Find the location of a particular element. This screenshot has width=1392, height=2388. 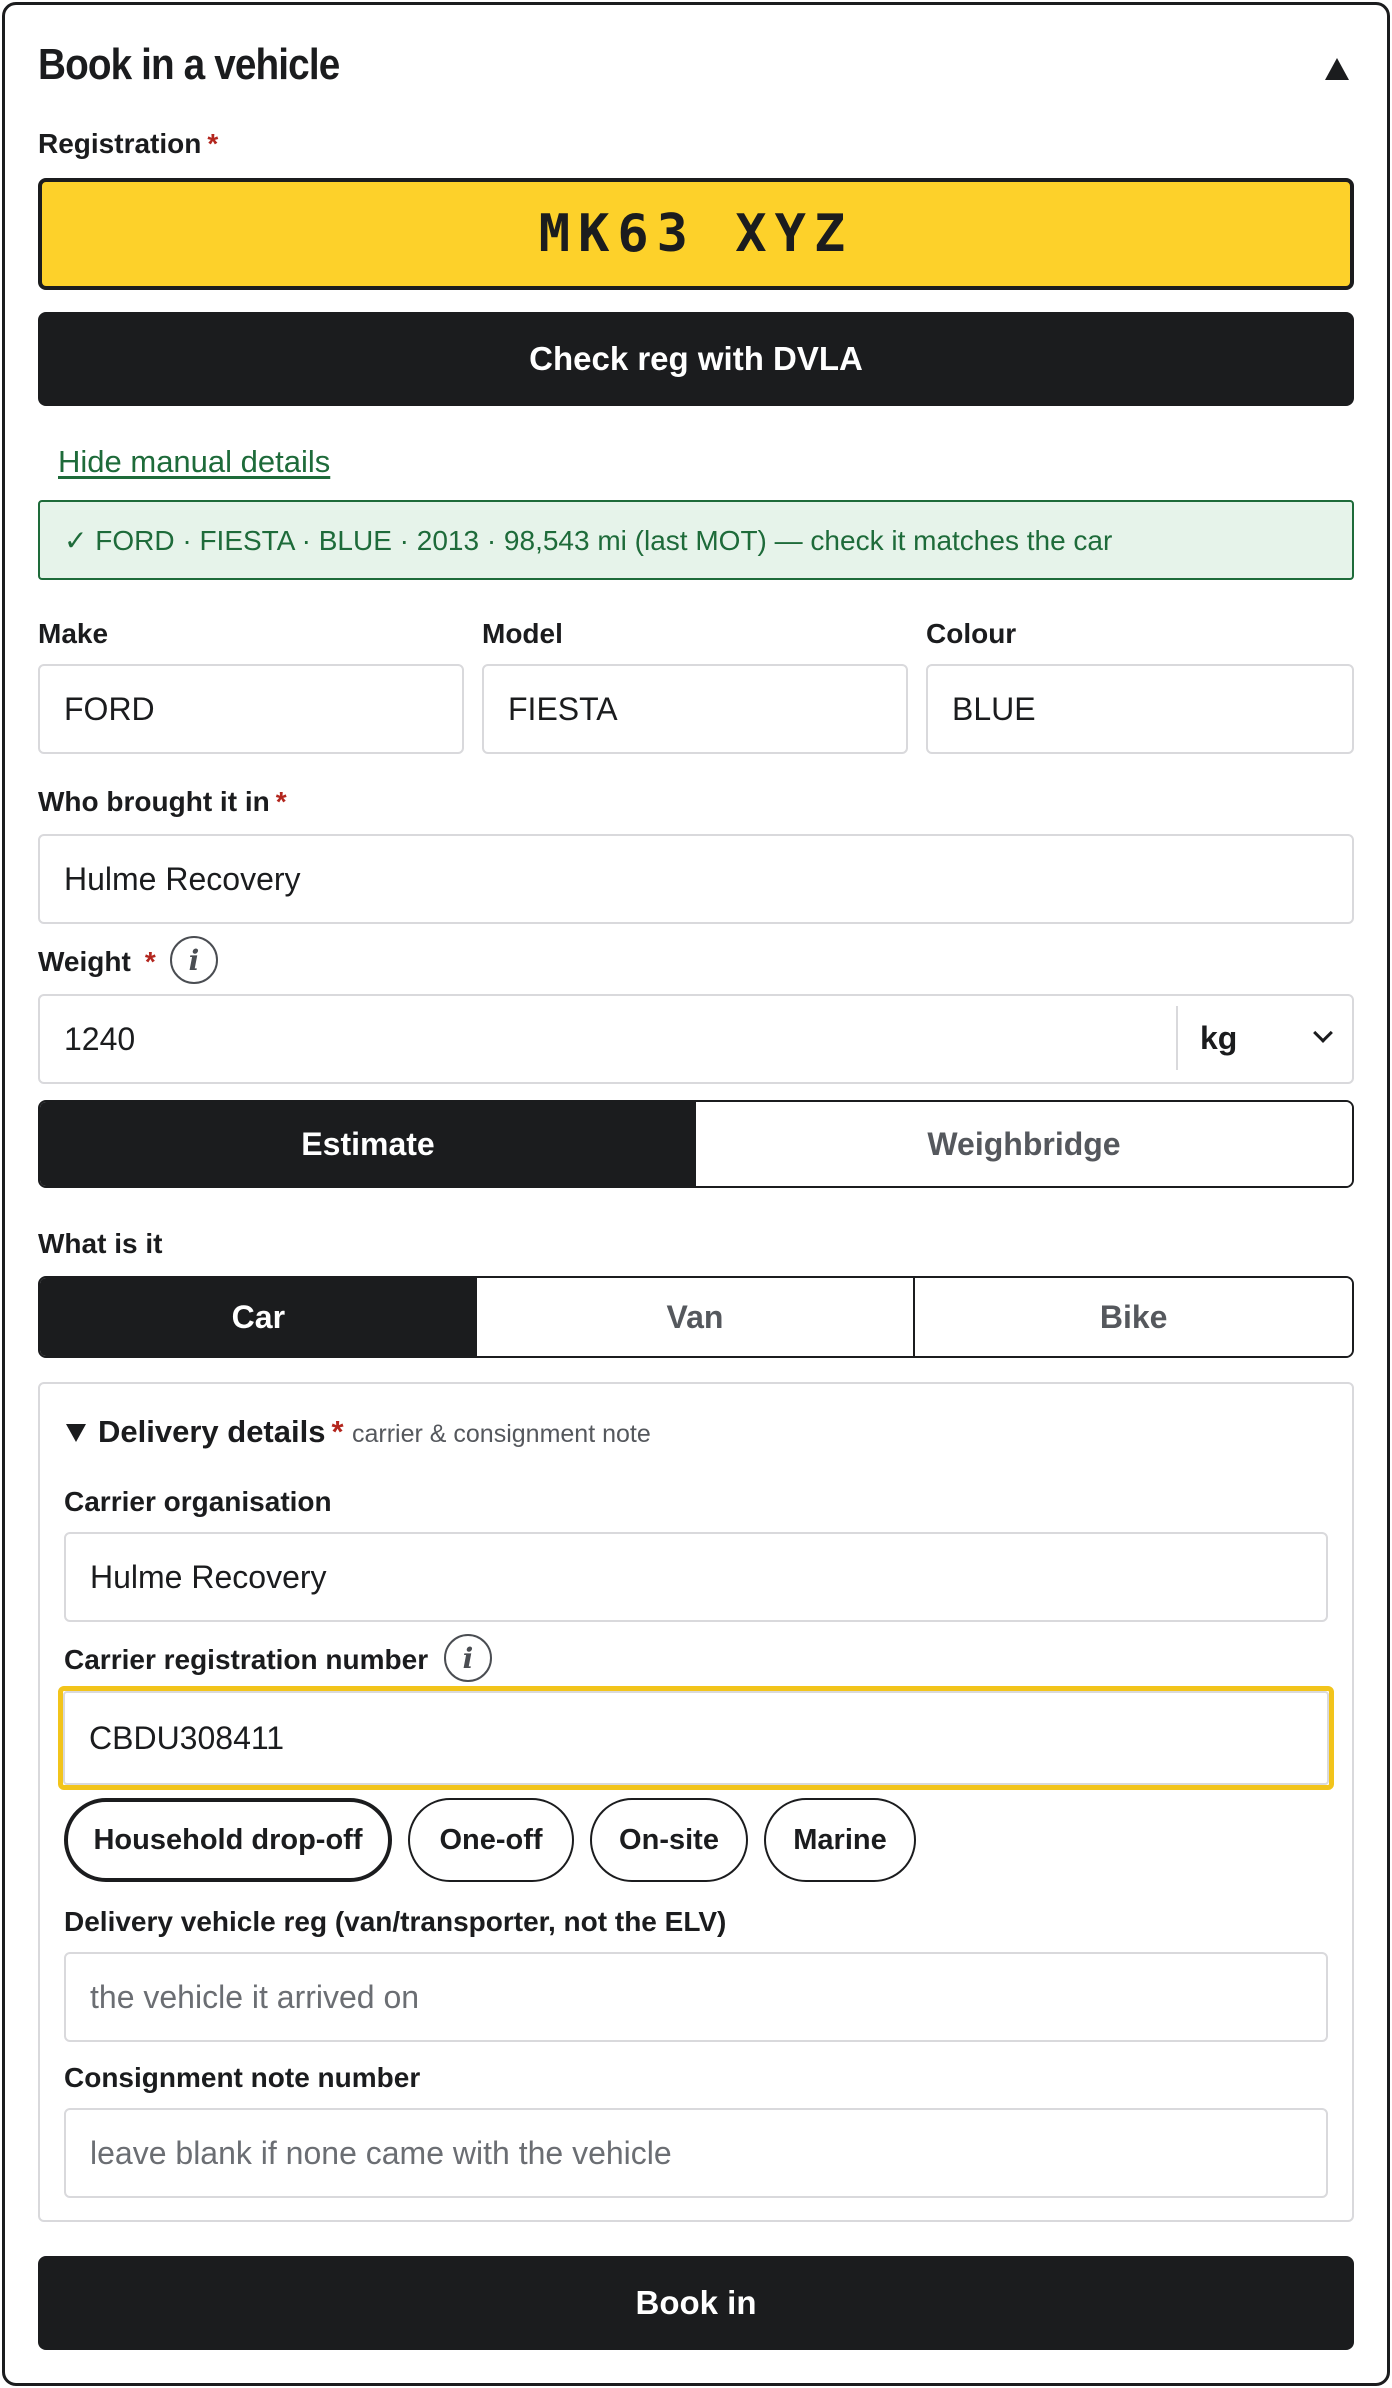

weight-method-toggle: Estimate Weighbridge is located at coordinates (696, 1144).